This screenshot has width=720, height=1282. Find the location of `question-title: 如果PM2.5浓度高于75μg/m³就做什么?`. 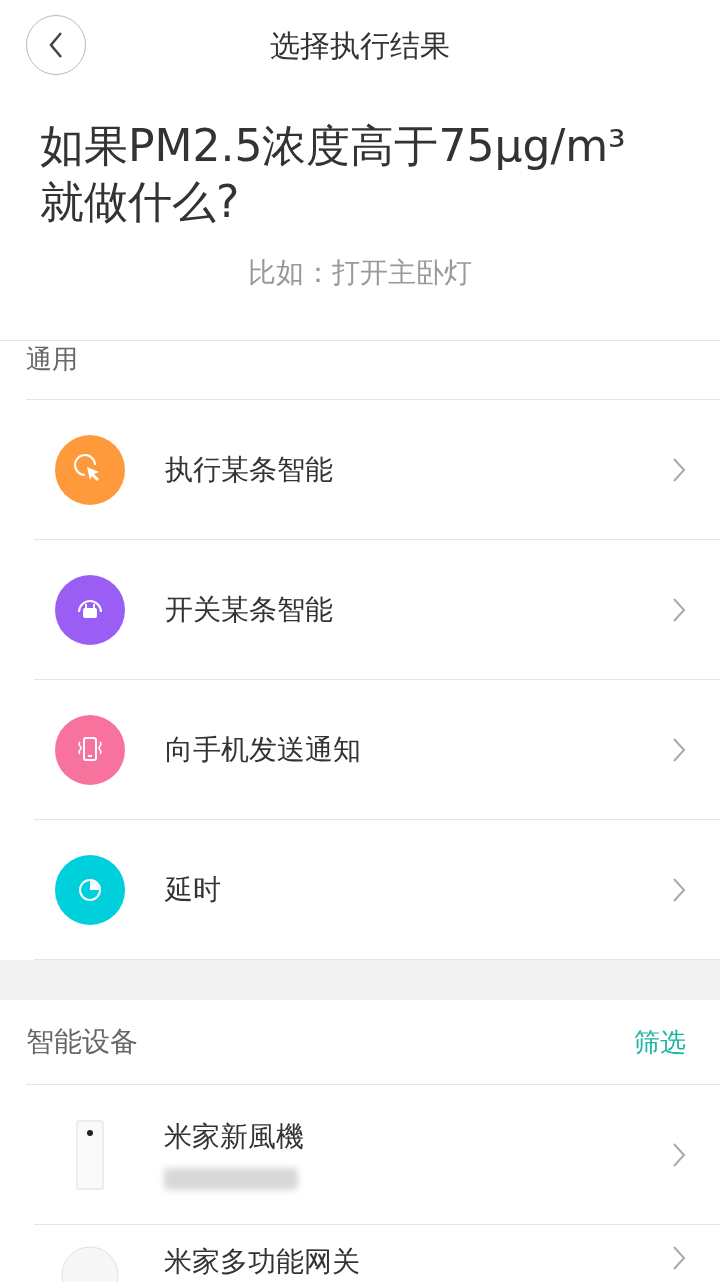

question-title: 如果PM2.5浓度高于75μg/m³就做什么? is located at coordinates (333, 174).